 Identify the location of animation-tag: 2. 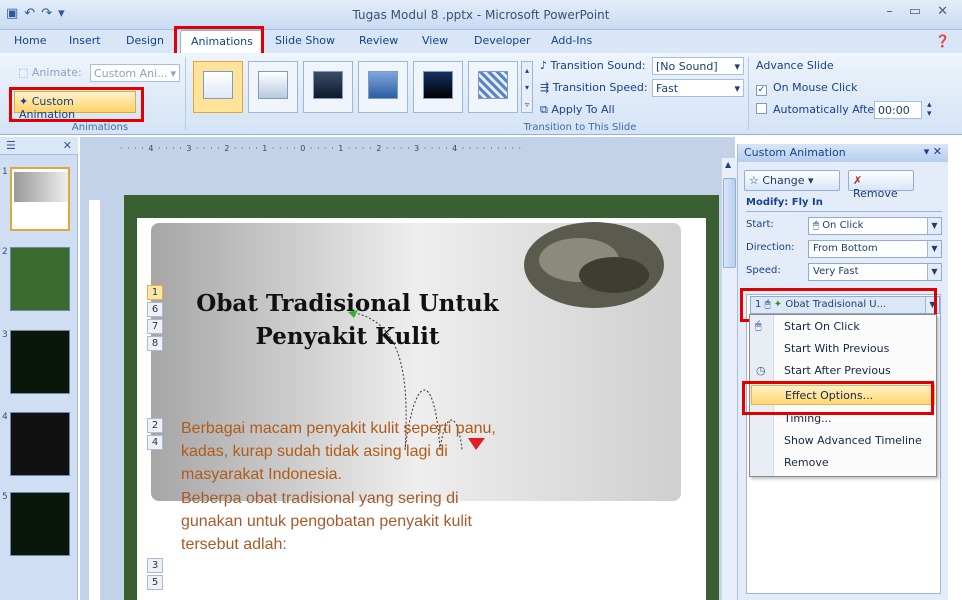
(155, 425).